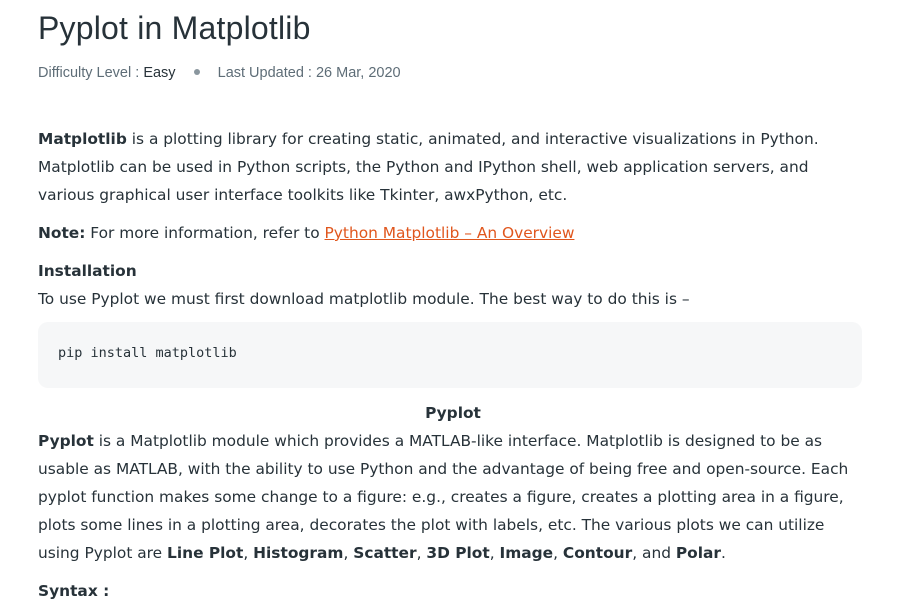  Describe the element at coordinates (205, 553) in the screenshot. I see `plot-type-line: Line Plot` at that location.